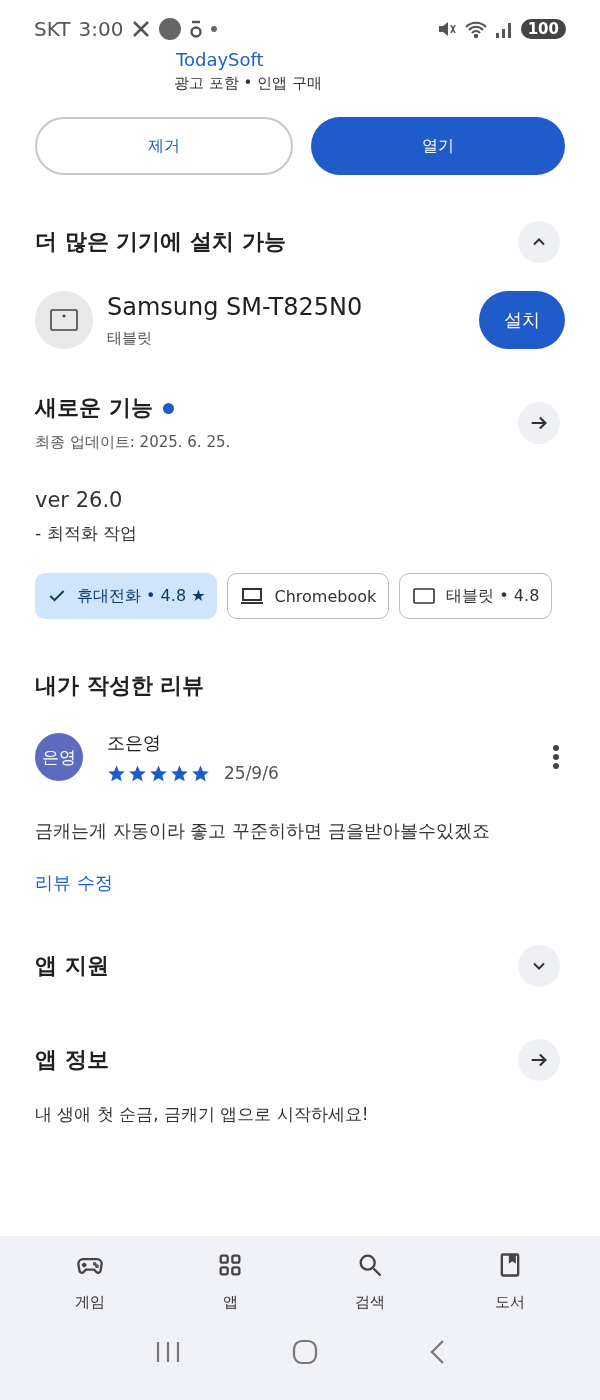 The width and height of the screenshot is (600, 1400). Describe the element at coordinates (94, 408) in the screenshot. I see `section-title: 새로운 기능` at that location.